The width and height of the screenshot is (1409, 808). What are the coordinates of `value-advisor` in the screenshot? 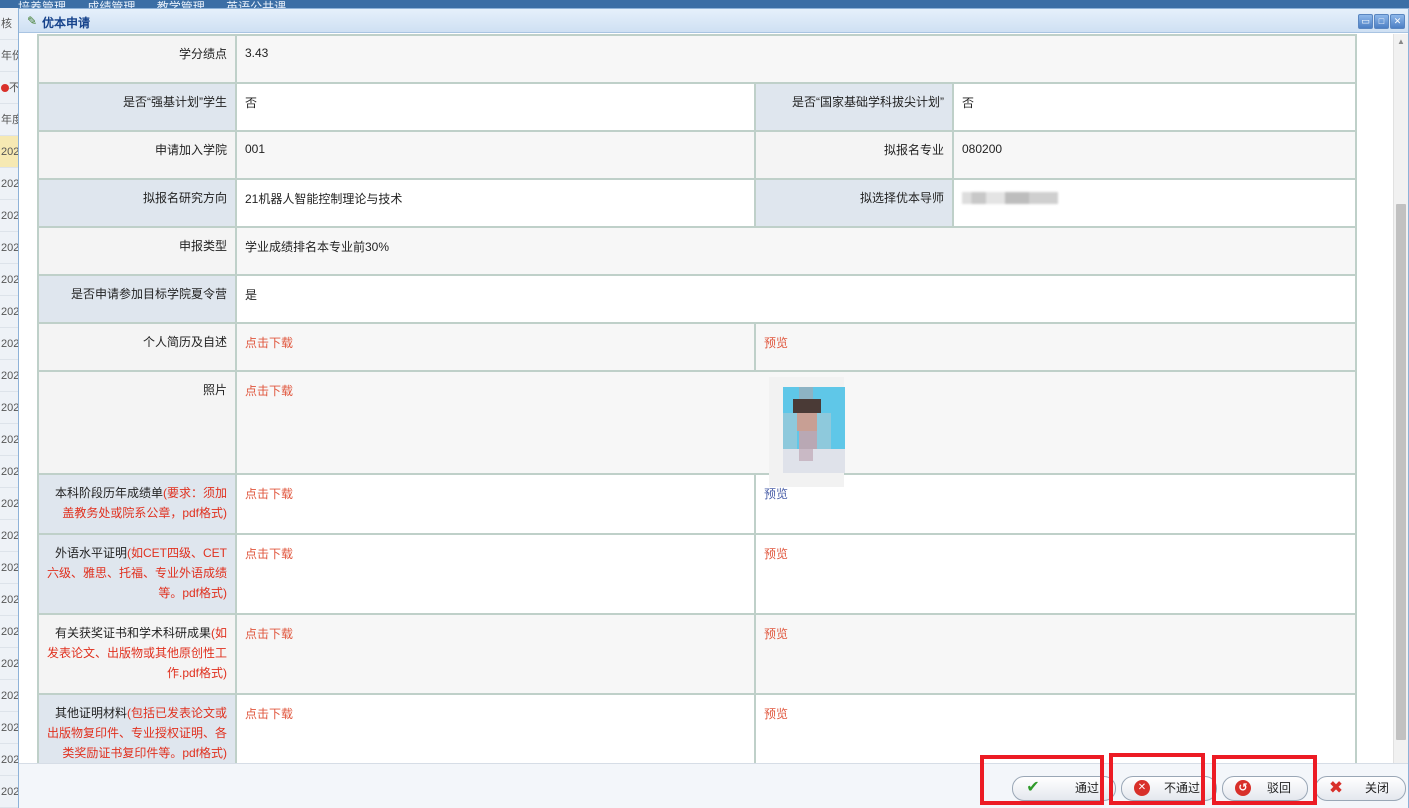 It's located at (1154, 203).